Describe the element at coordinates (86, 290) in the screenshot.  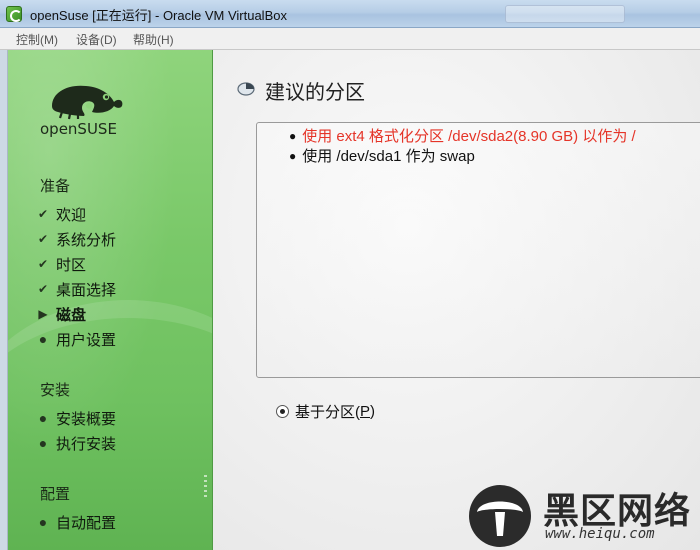
I see `sidebar-item-label: 桌面选择` at that location.